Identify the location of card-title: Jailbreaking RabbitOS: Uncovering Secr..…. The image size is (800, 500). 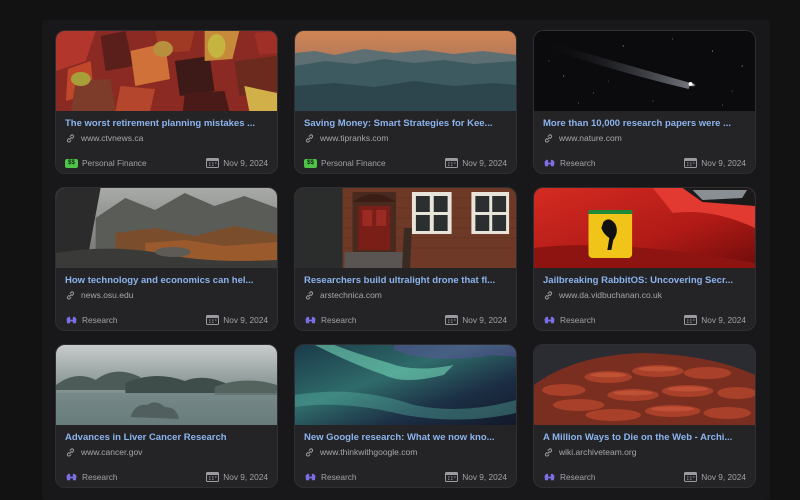
(645, 280).